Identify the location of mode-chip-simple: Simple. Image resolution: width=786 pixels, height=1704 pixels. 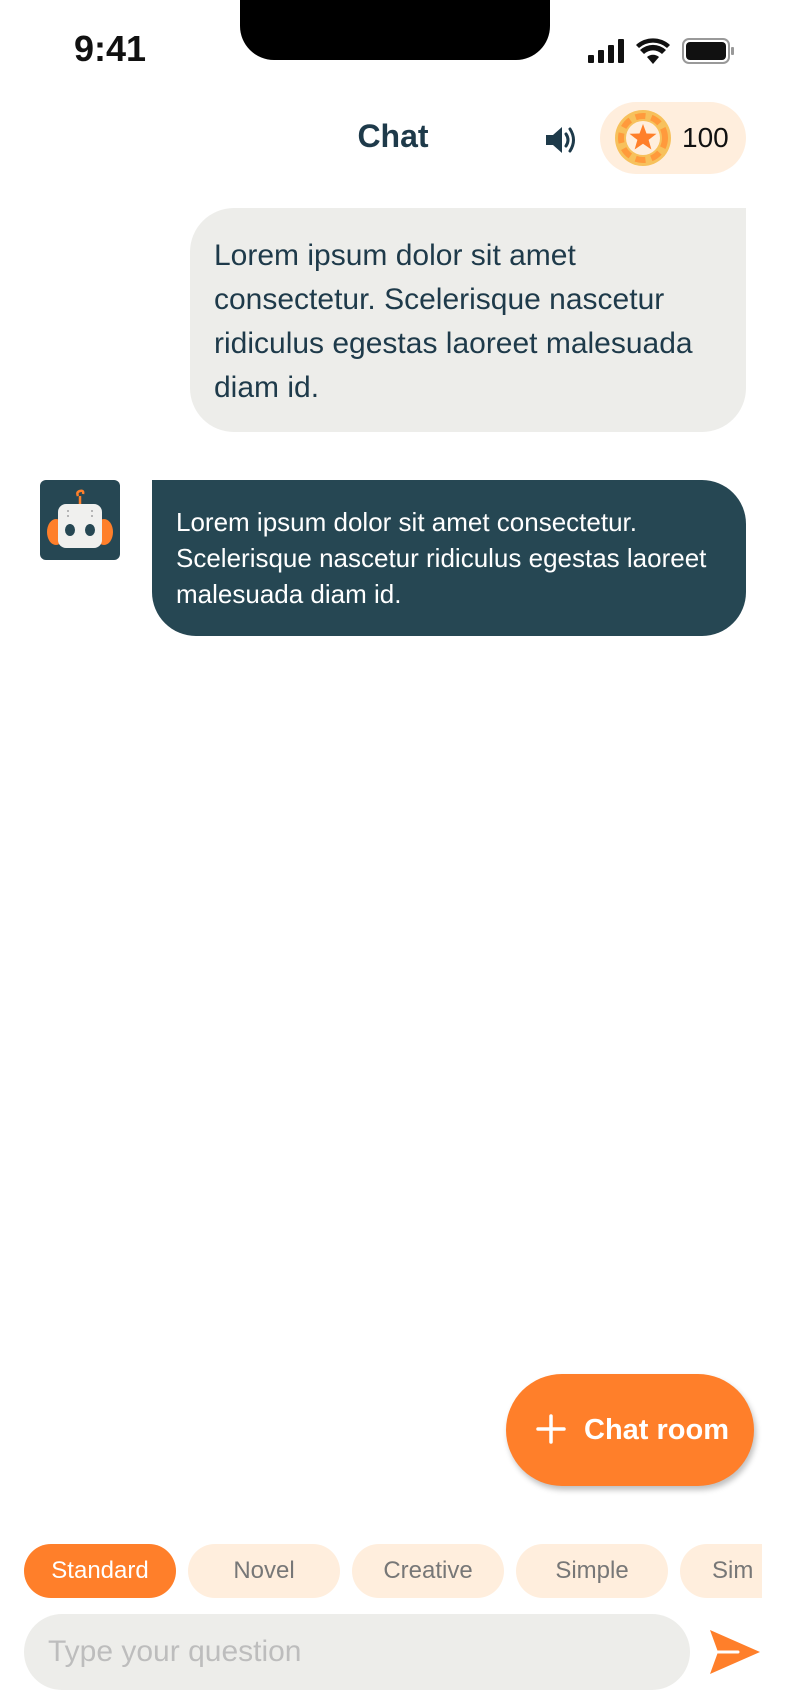
(592, 1571).